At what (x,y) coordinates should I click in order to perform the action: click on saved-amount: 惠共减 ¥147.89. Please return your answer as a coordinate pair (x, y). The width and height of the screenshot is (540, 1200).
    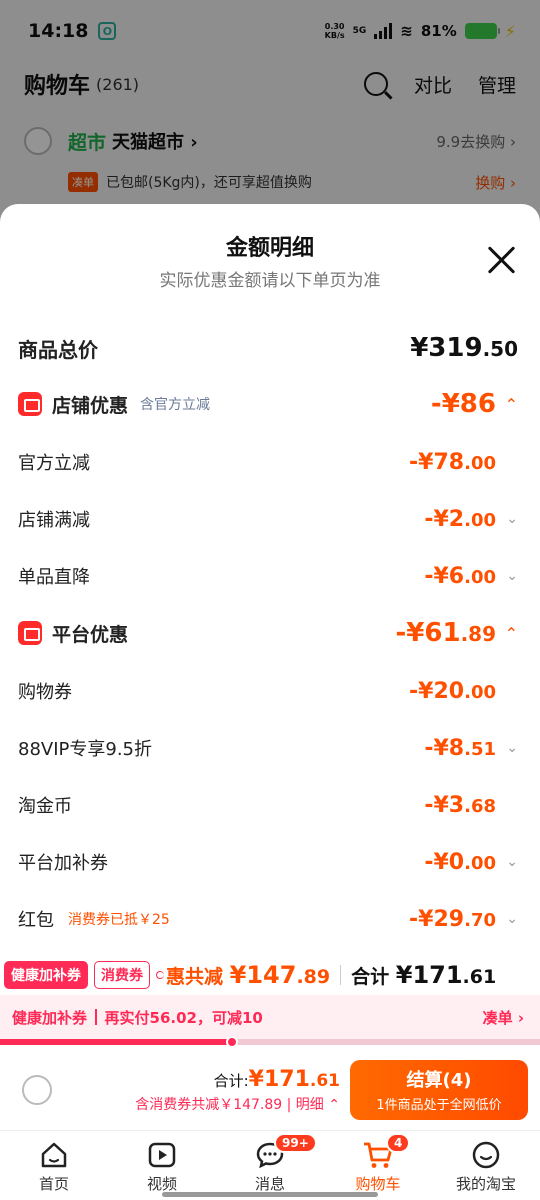
    Looking at the image, I should click on (248, 975).